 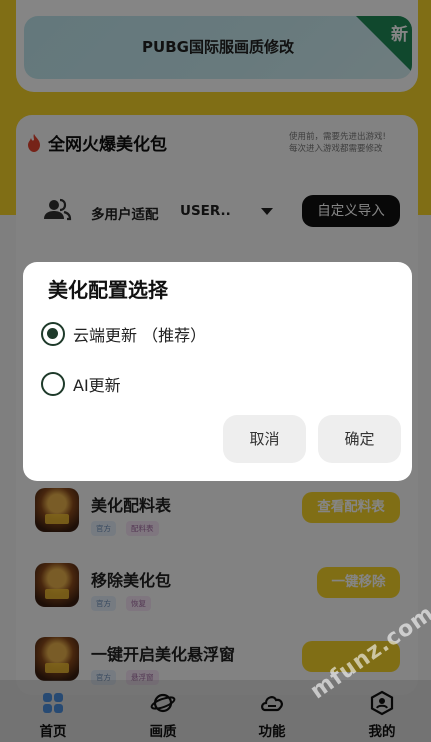 I want to click on confirm-button: 确定, so click(x=359, y=439).